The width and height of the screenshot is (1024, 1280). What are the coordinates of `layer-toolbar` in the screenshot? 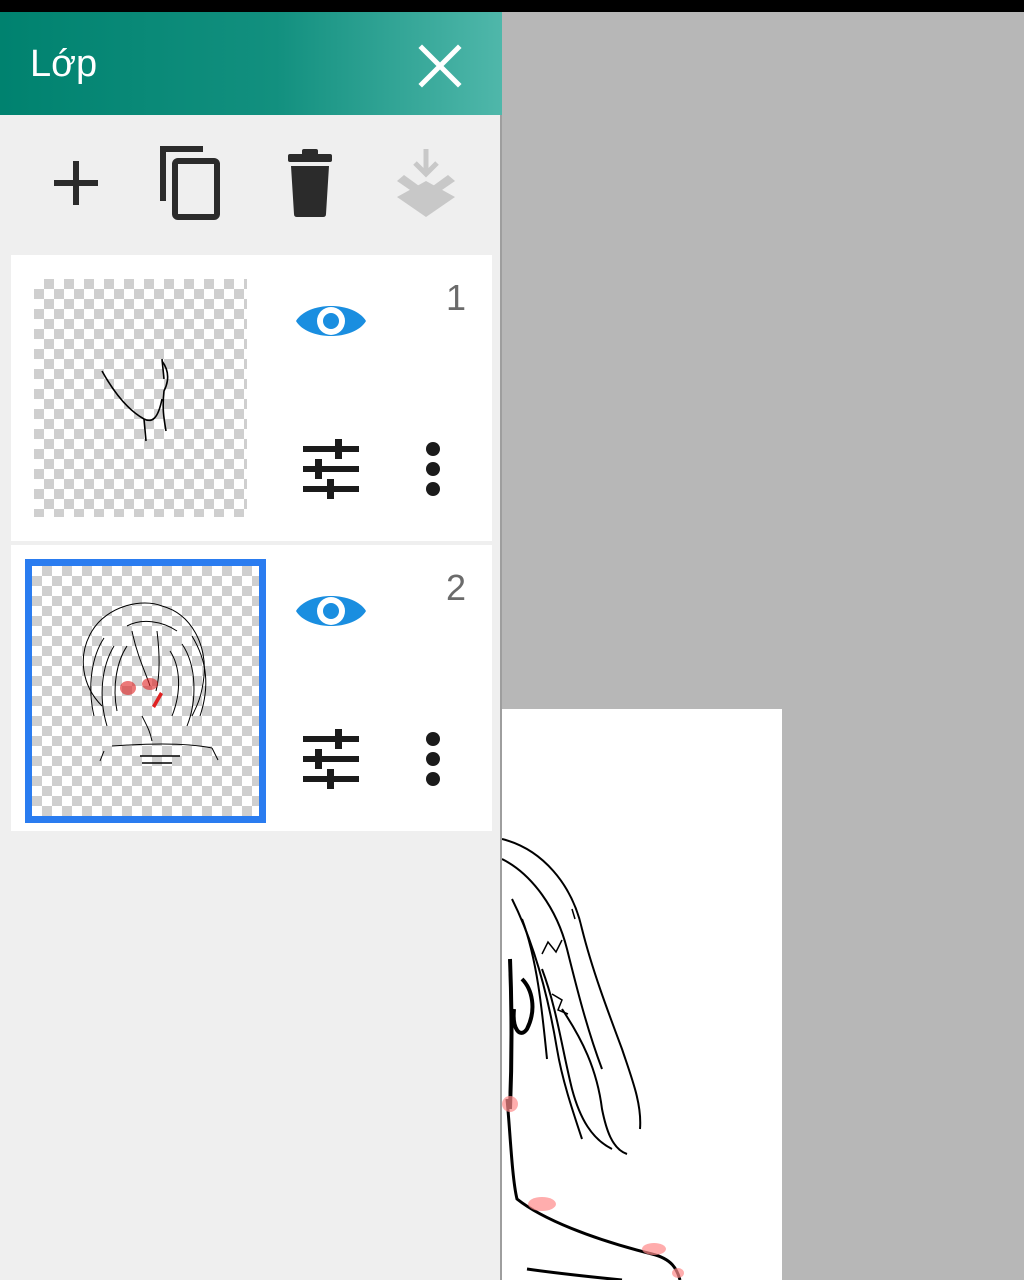 It's located at (250, 185).